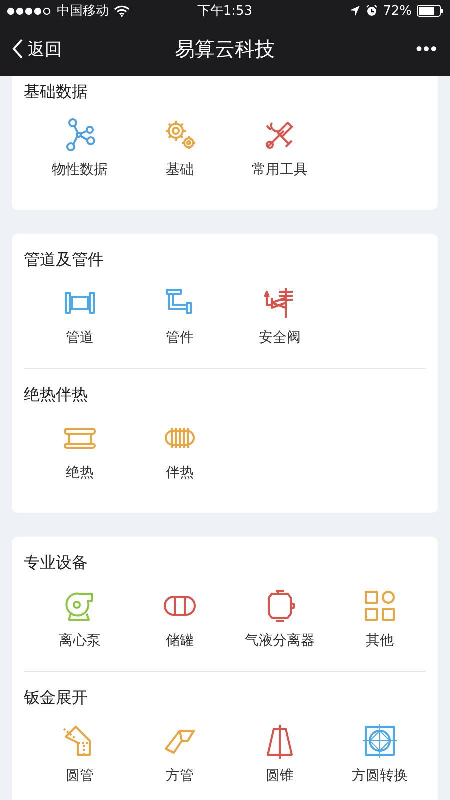  Describe the element at coordinates (56, 563) in the screenshot. I see `section-title: 专业设备` at that location.